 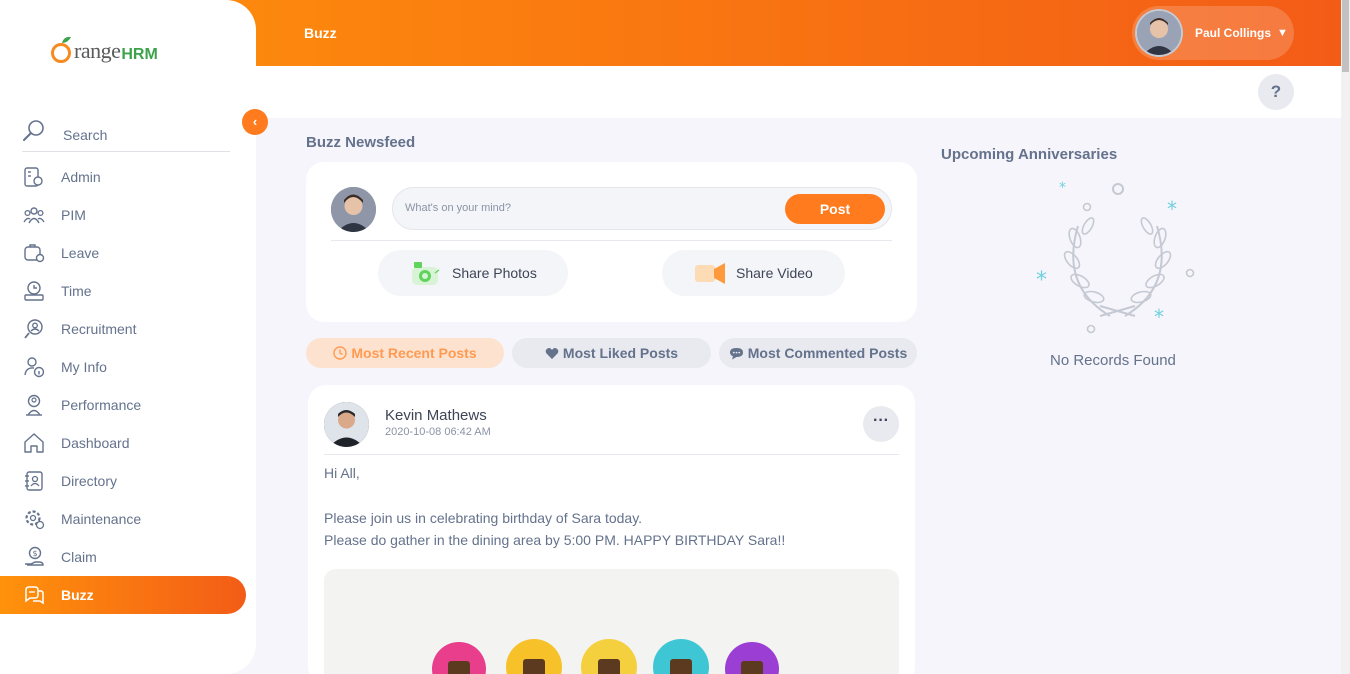 I want to click on share-photos-label: Share Photos, so click(x=494, y=273).